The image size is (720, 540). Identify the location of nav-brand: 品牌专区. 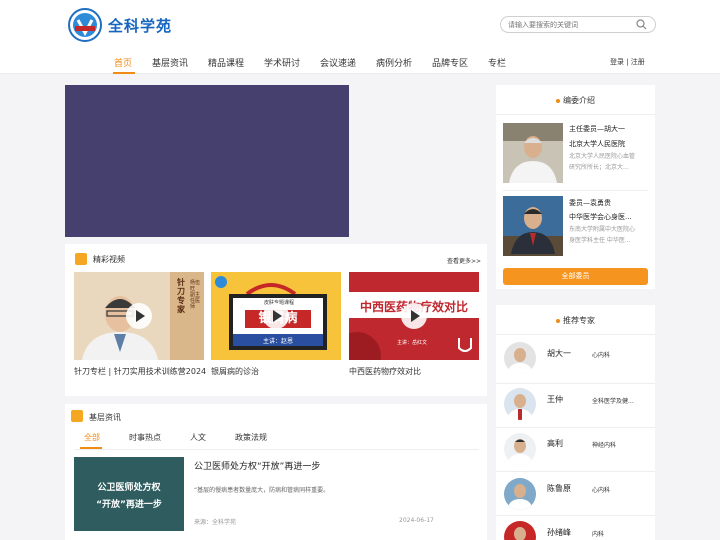
(450, 62).